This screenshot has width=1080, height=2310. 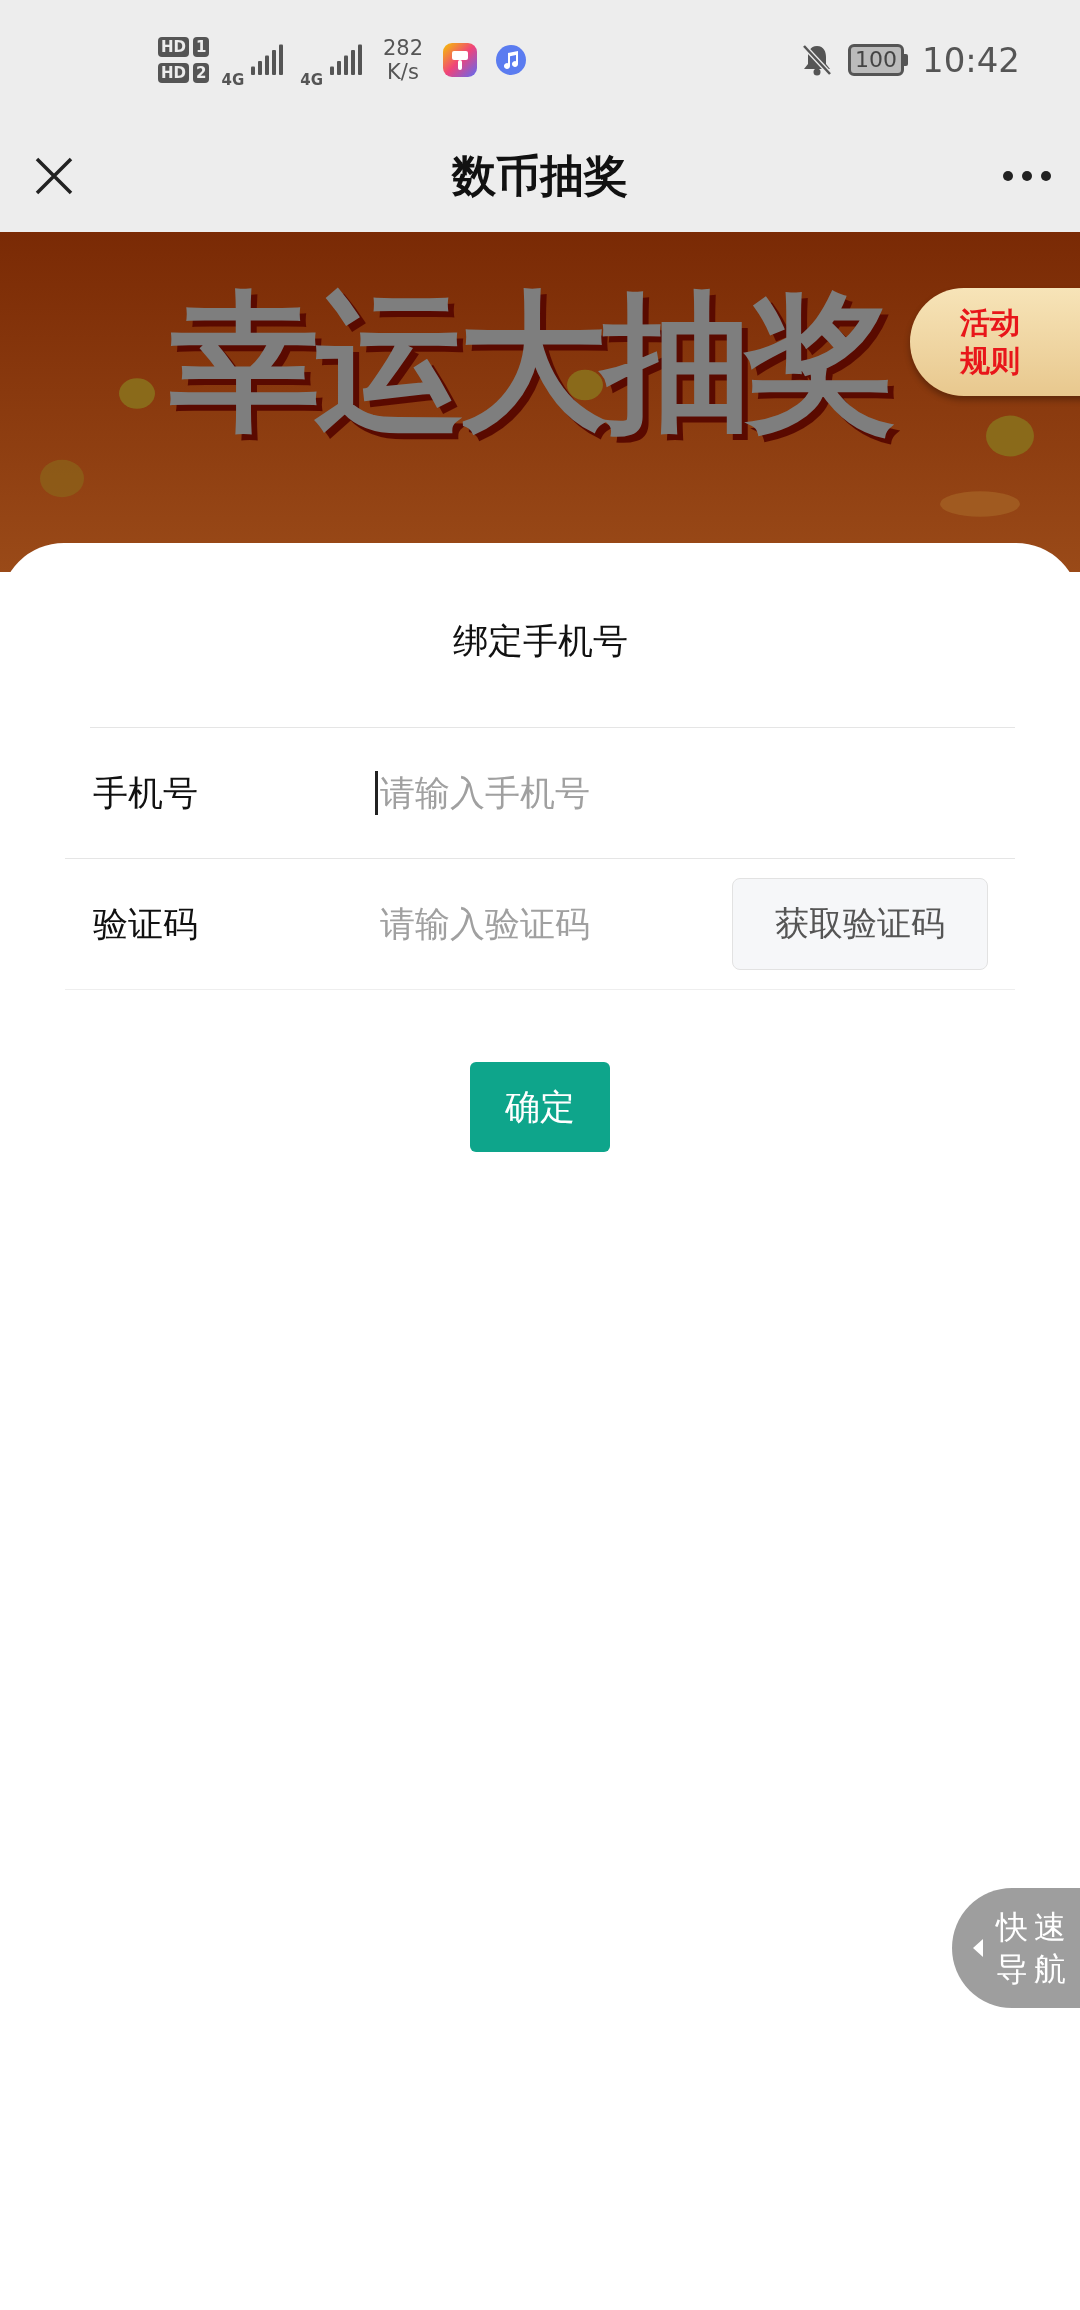 I want to click on activity-rules-button: 活动 规则, so click(x=995, y=342).